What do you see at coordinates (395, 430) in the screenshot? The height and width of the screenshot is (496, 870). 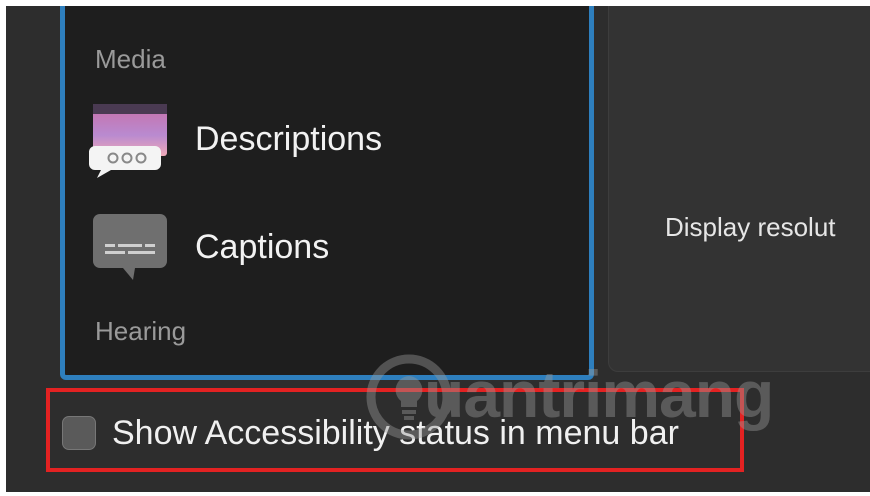 I see `annotation-highlight-box` at bounding box center [395, 430].